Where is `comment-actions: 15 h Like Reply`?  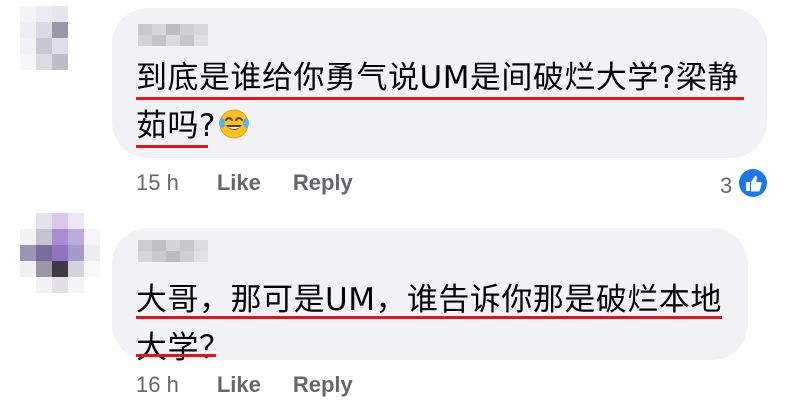 comment-actions: 15 h Like Reply is located at coordinates (260, 183).